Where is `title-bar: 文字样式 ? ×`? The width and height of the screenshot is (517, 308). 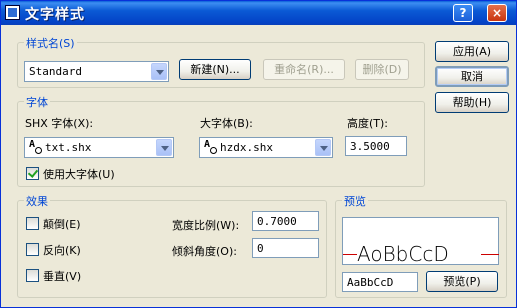
title-bar: 文字样式 ? × is located at coordinates (258, 13).